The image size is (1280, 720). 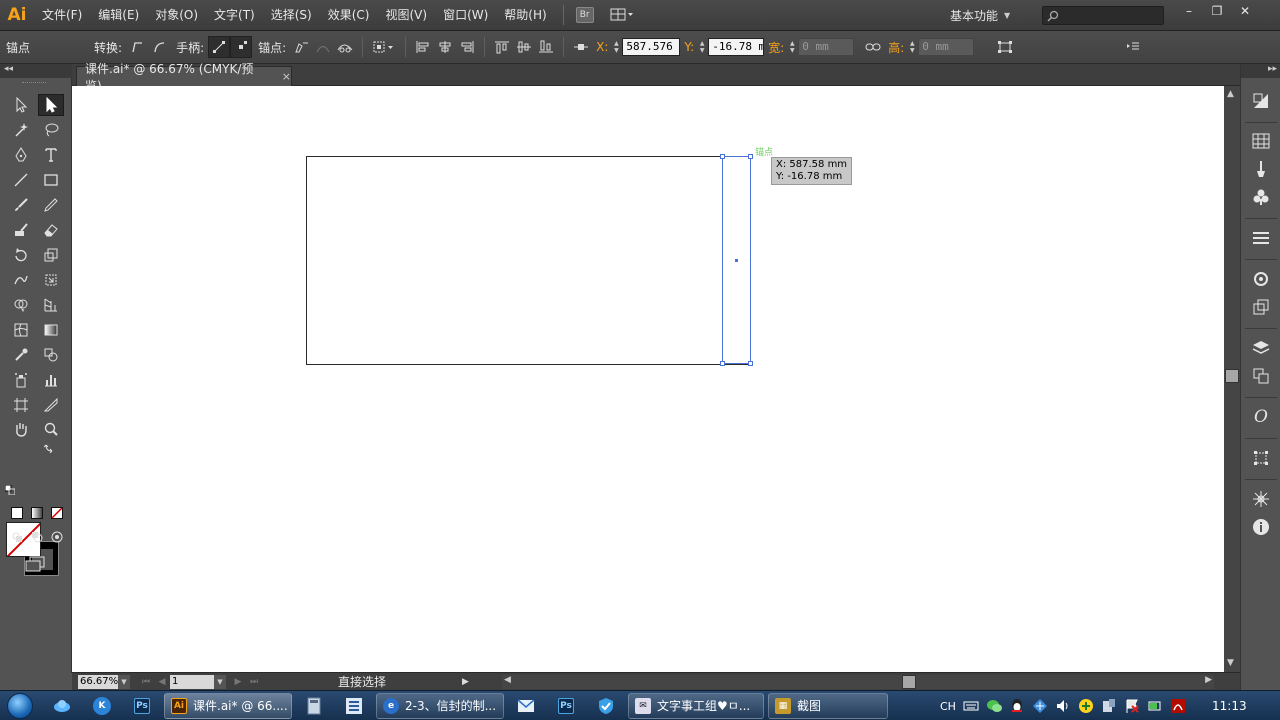 What do you see at coordinates (507, 680) in the screenshot?
I see `scroll-left-icon: ◀` at bounding box center [507, 680].